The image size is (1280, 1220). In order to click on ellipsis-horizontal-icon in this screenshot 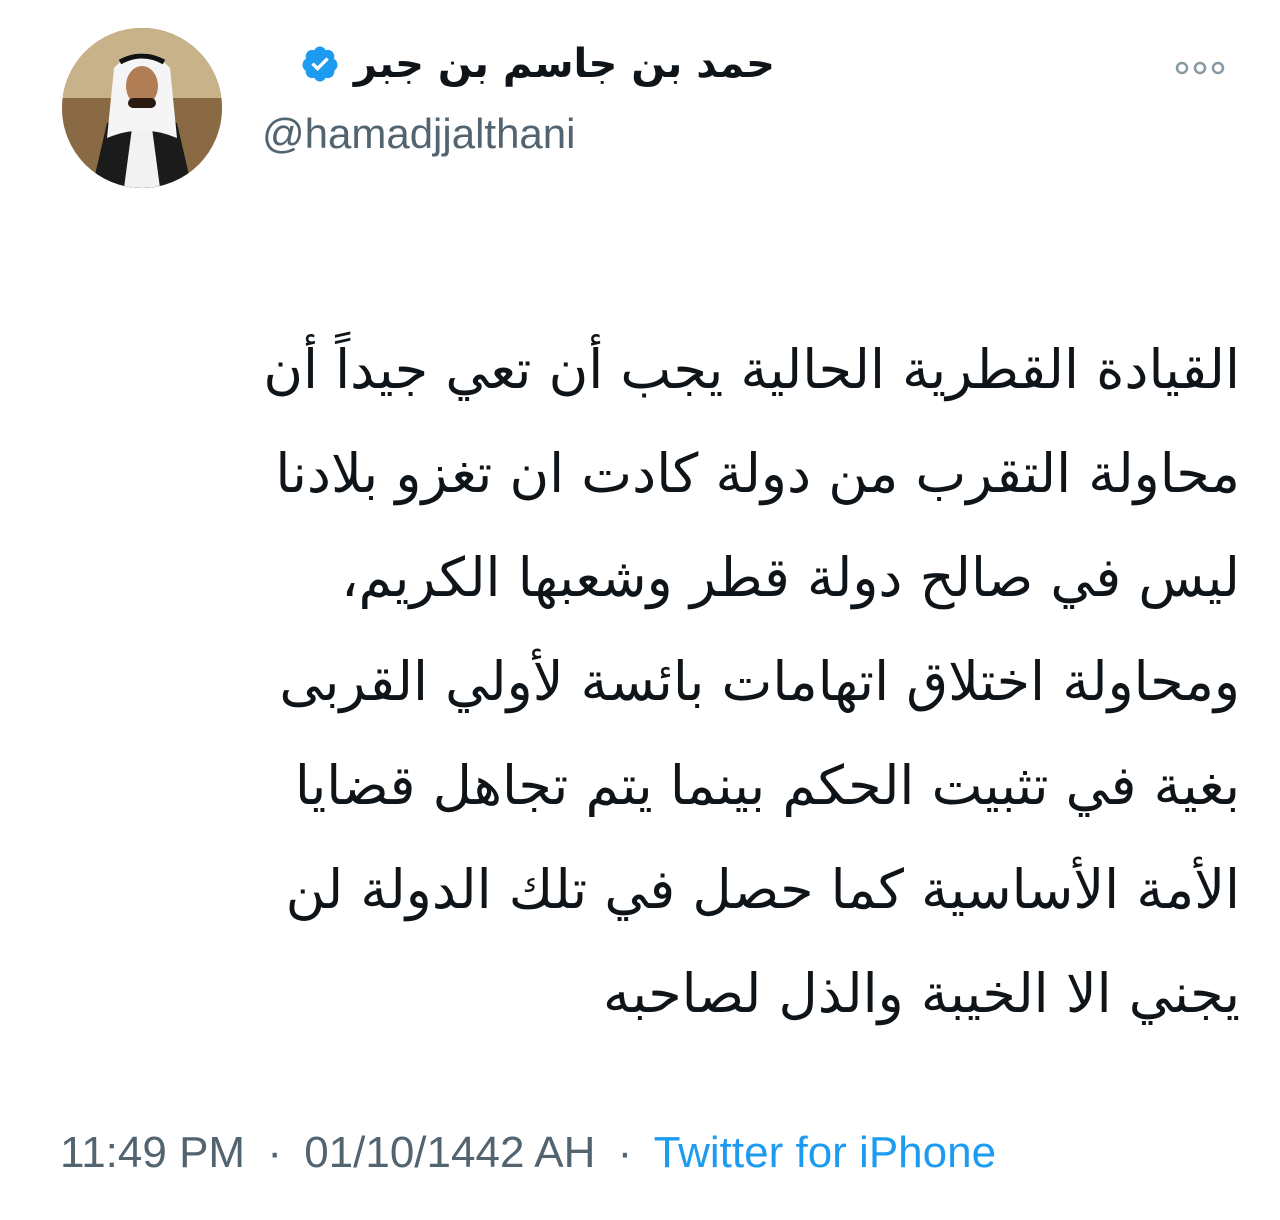, I will do `click(1200, 68)`.